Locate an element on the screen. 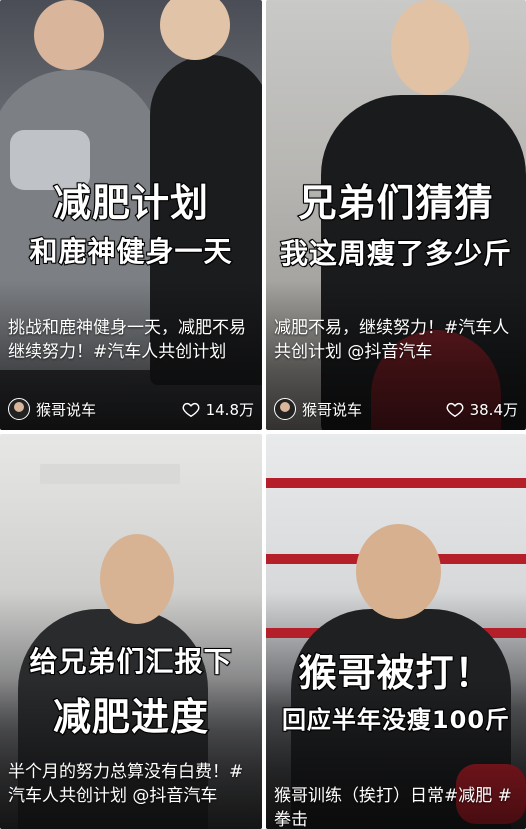  card-headline: 给兄弟们汇报下 is located at coordinates (130, 661).